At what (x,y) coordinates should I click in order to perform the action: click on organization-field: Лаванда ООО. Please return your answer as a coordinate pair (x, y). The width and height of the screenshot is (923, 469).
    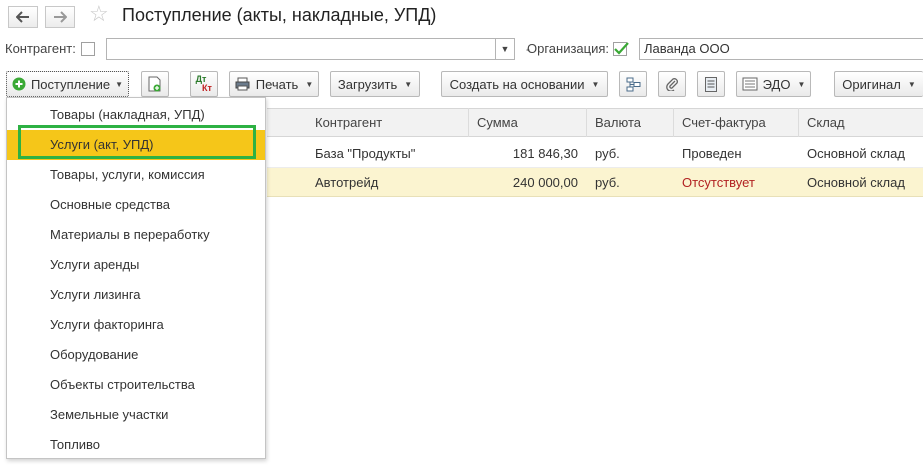
    Looking at the image, I should click on (781, 49).